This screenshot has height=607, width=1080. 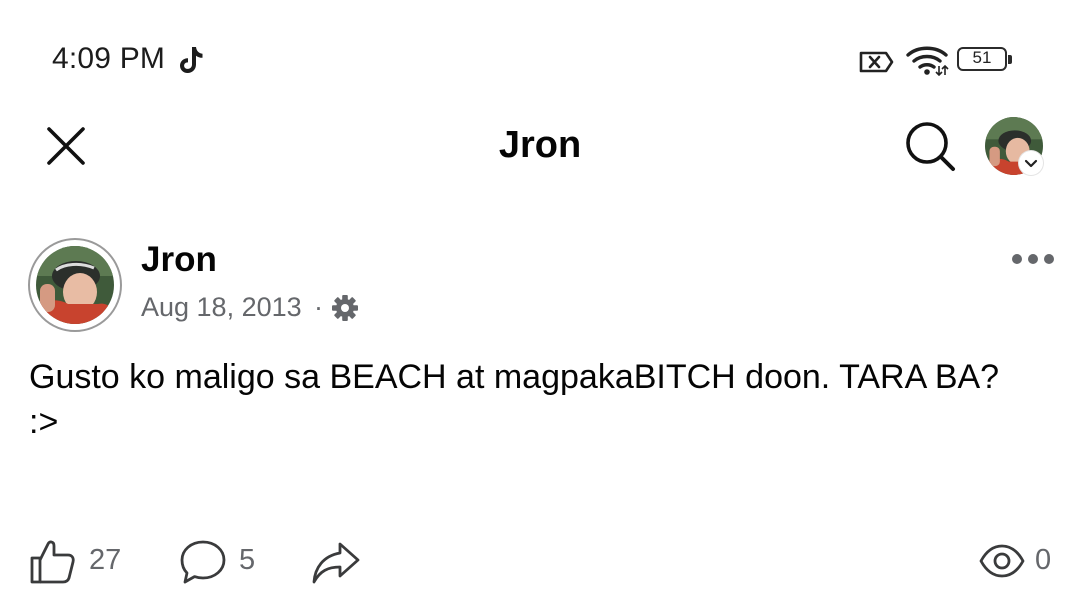 I want to click on comment-icon, so click(x=203, y=562).